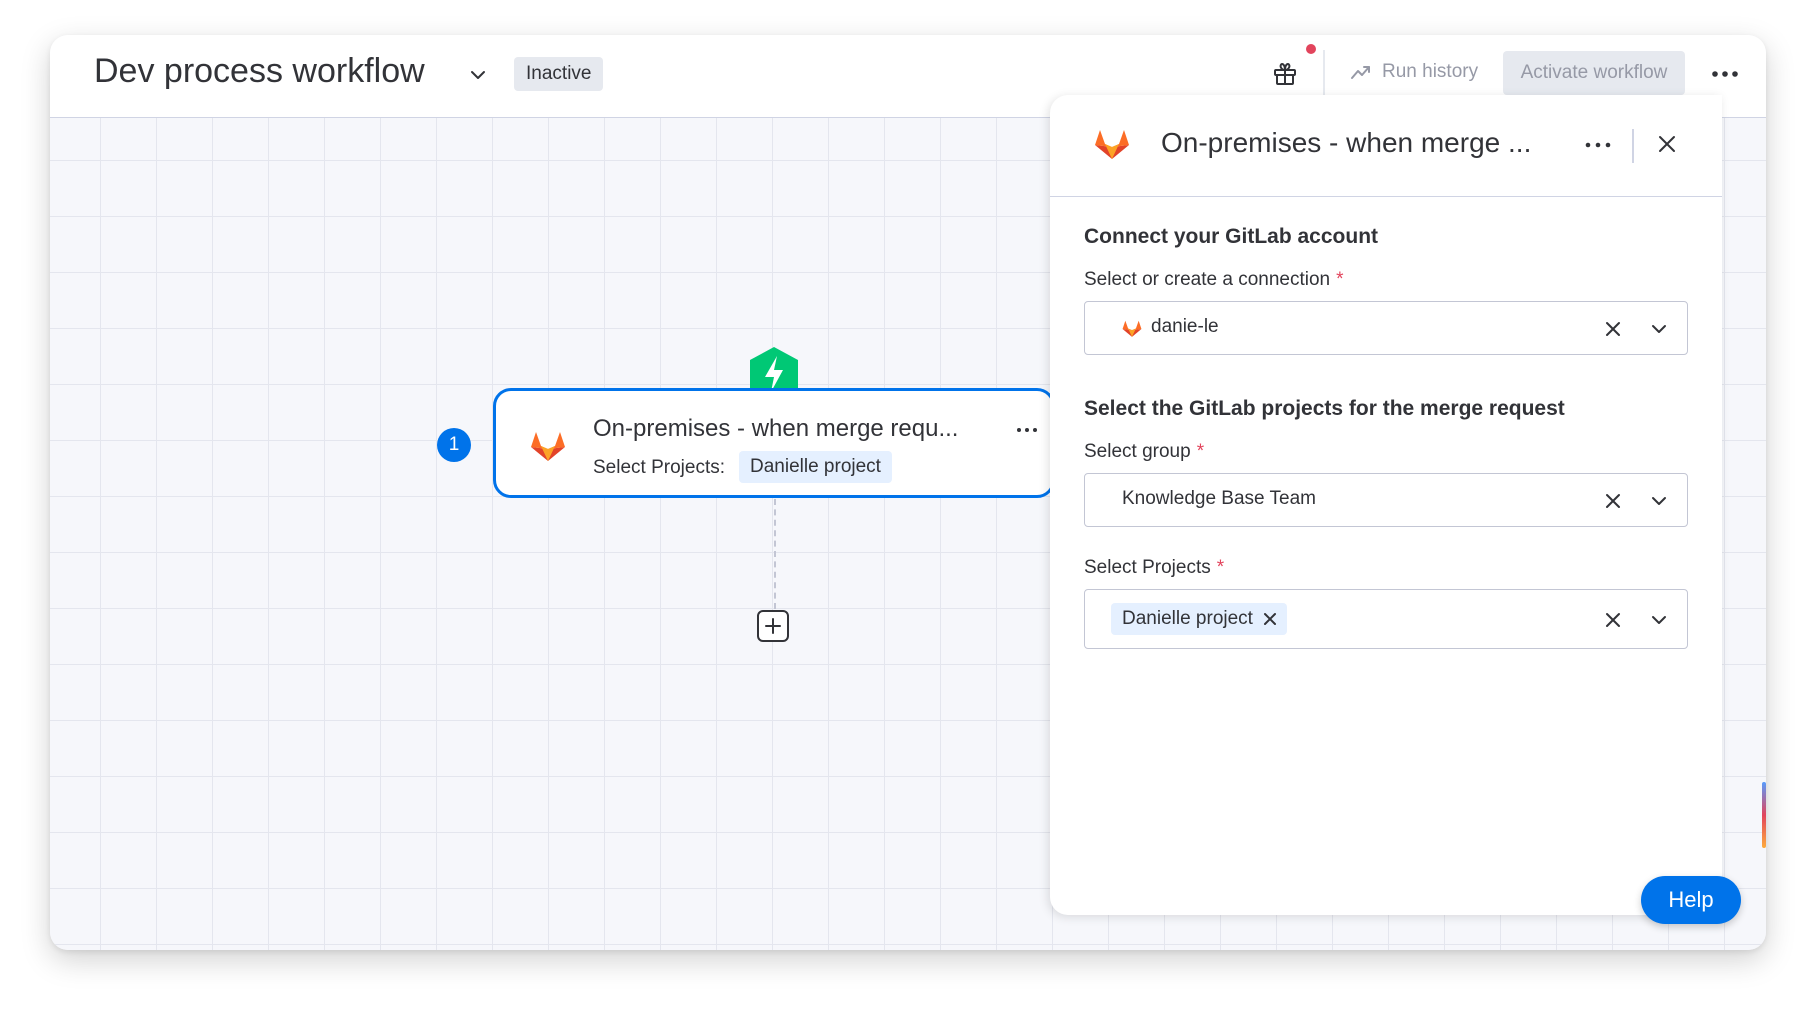 This screenshot has width=1816, height=1016. What do you see at coordinates (1219, 498) in the screenshot?
I see `group-value: Knowledge Base Team` at bounding box center [1219, 498].